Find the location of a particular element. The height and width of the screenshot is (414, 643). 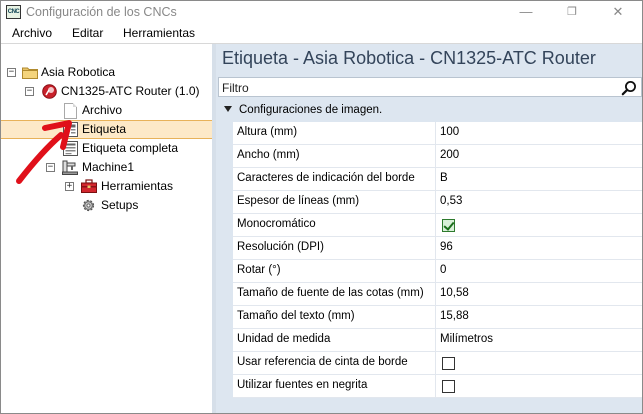

property-row: Usar referencia de cinta de borde is located at coordinates (437, 363).